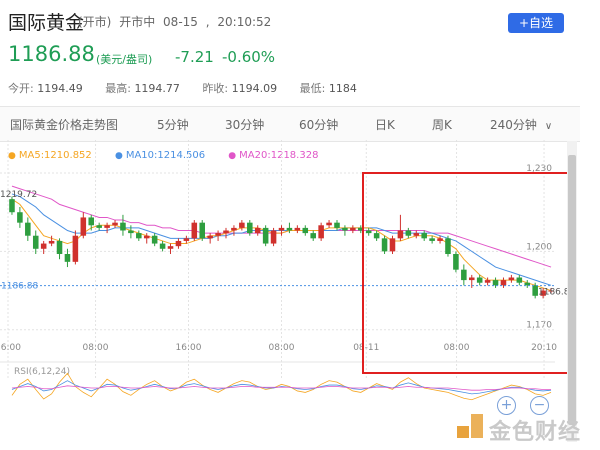 The height and width of the screenshot is (450, 600). What do you see at coordinates (539, 247) in the screenshot?
I see `y-tick-label: 1,200` at bounding box center [539, 247].